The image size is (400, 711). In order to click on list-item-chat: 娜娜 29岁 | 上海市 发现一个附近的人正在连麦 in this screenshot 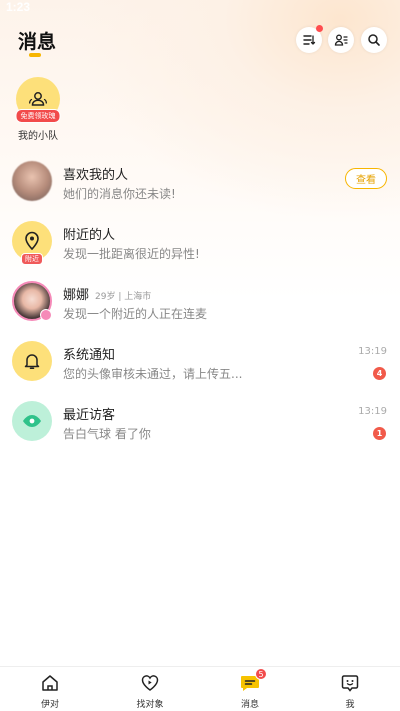, I will do `click(200, 302)`.